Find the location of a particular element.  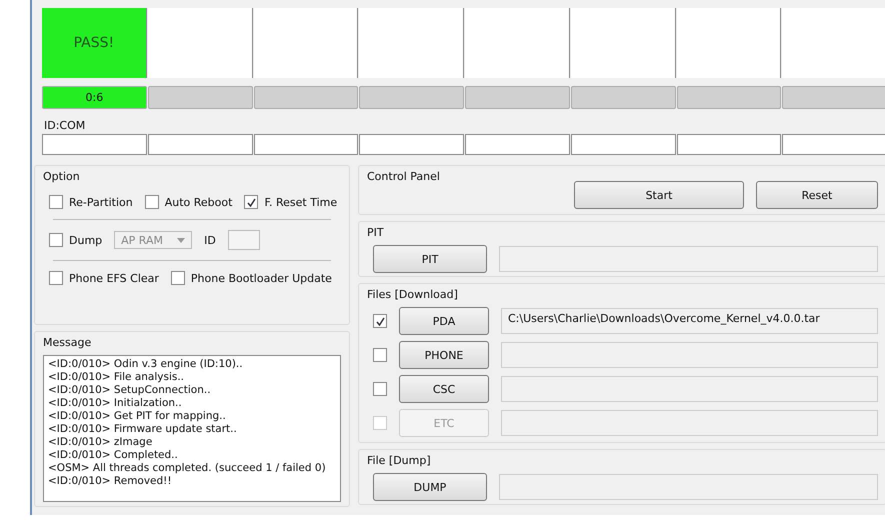

checkbox-label: Phone Bootloader Update is located at coordinates (261, 278).